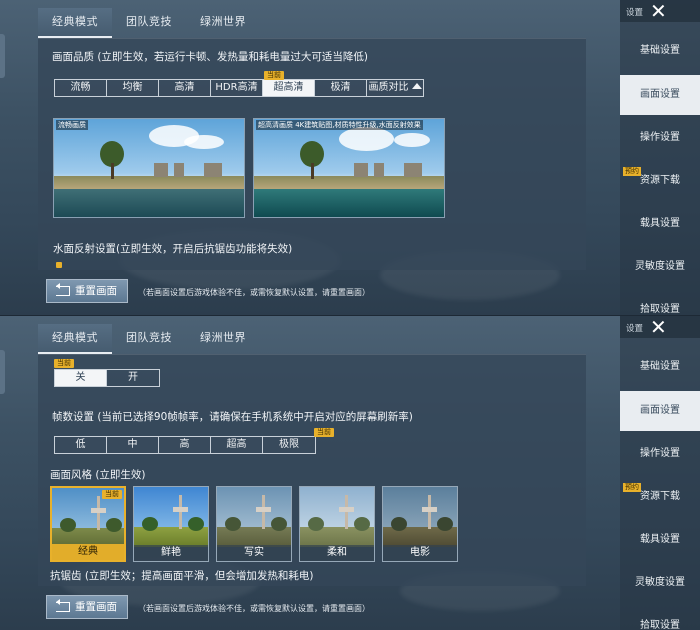 The width and height of the screenshot is (700, 630). What do you see at coordinates (289, 445) in the screenshot?
I see `fps-extreme: 极限` at bounding box center [289, 445].